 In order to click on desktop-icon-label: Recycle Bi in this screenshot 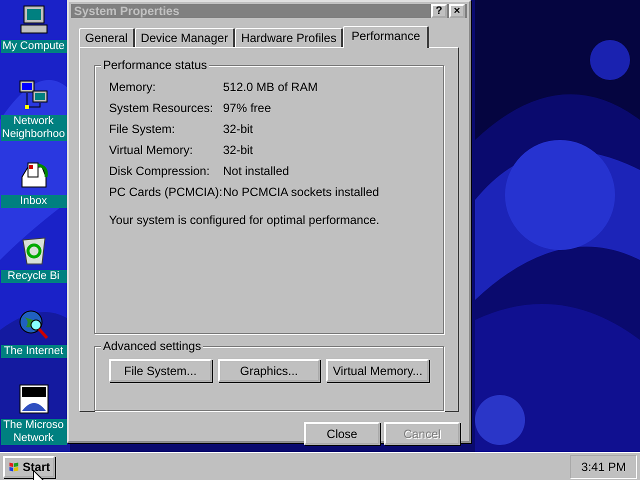, I will do `click(33, 276)`.